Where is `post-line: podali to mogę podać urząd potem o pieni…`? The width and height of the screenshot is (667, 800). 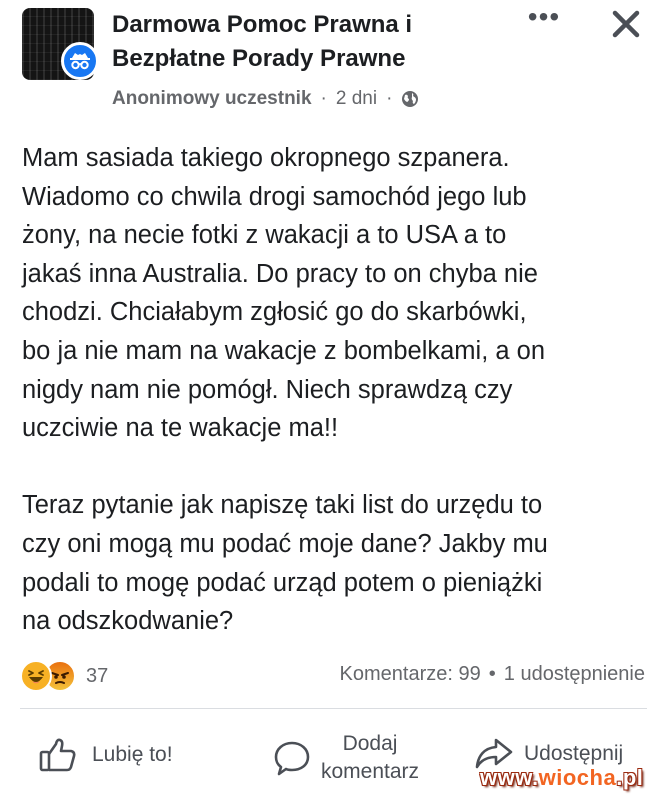 post-line: podali to mogę podać urząd potem o pieni… is located at coordinates (282, 582).